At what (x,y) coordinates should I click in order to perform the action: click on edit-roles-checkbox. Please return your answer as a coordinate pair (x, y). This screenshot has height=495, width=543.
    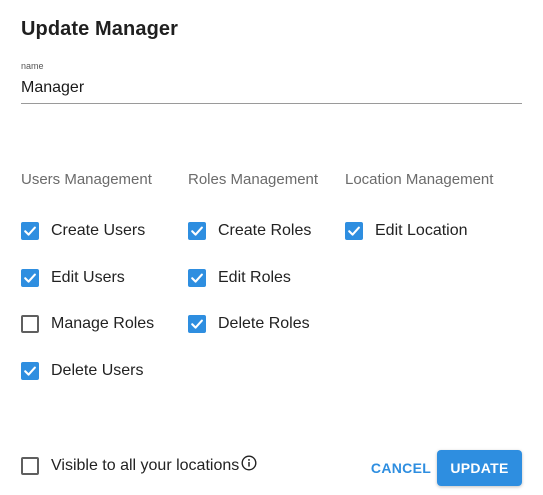
    Looking at the image, I should click on (197, 278).